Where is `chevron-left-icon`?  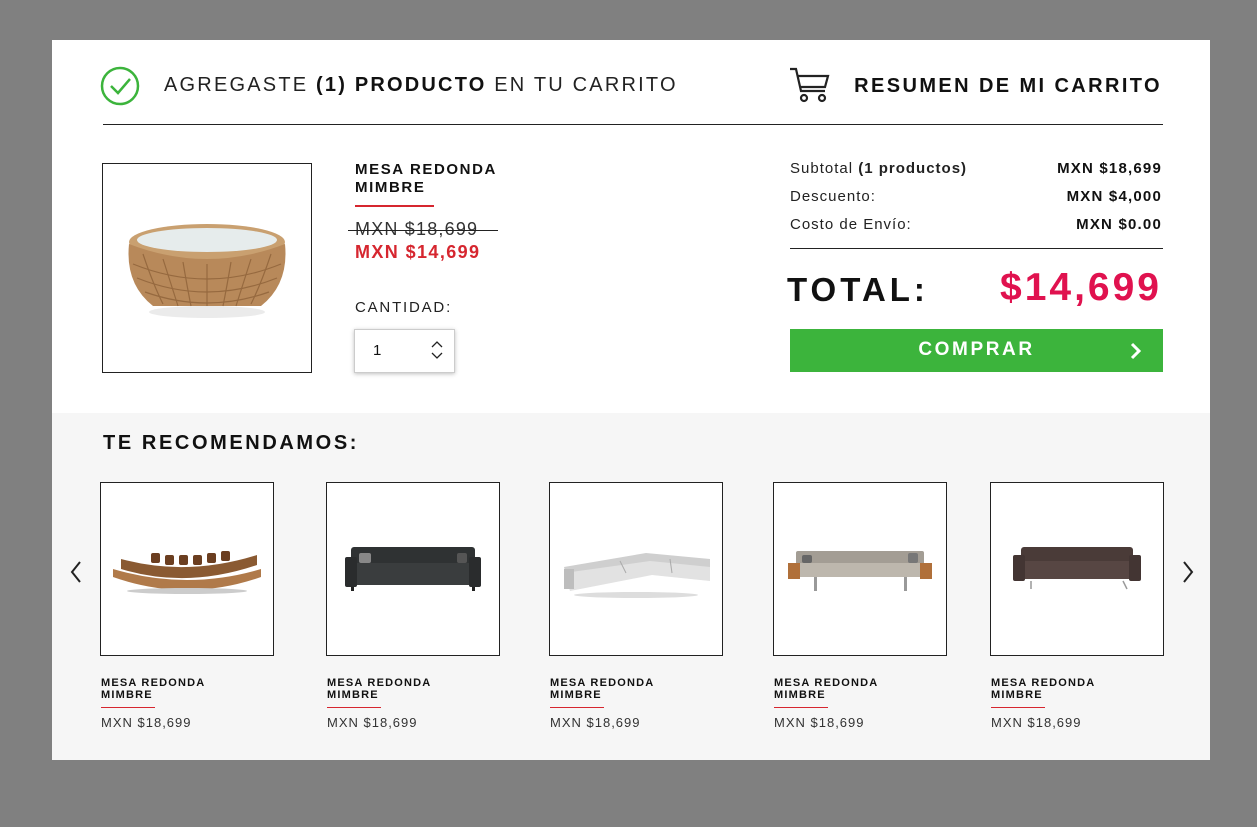 chevron-left-icon is located at coordinates (76, 572).